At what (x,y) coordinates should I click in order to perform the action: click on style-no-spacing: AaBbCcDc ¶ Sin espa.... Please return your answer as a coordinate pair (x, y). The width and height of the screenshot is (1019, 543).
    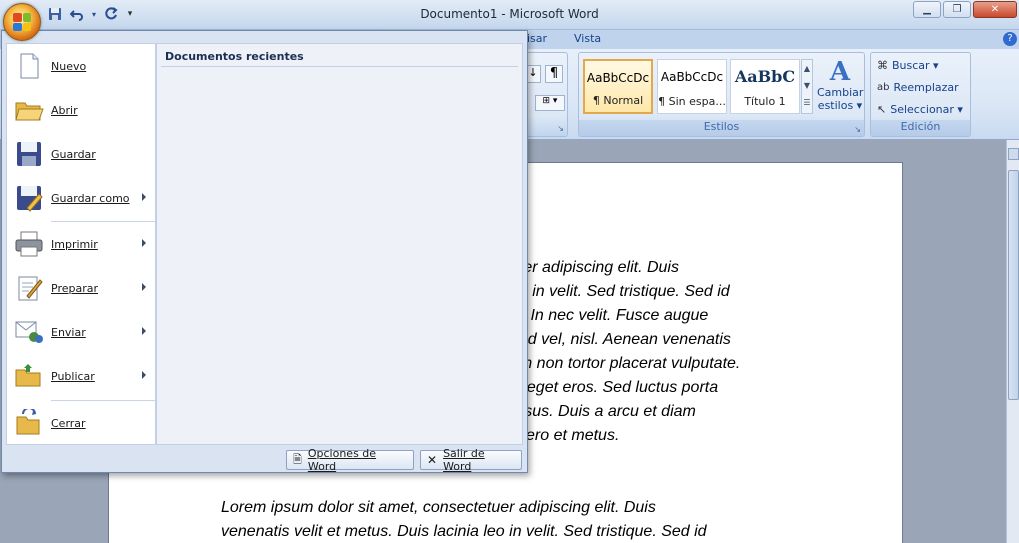
    Looking at the image, I should click on (692, 86).